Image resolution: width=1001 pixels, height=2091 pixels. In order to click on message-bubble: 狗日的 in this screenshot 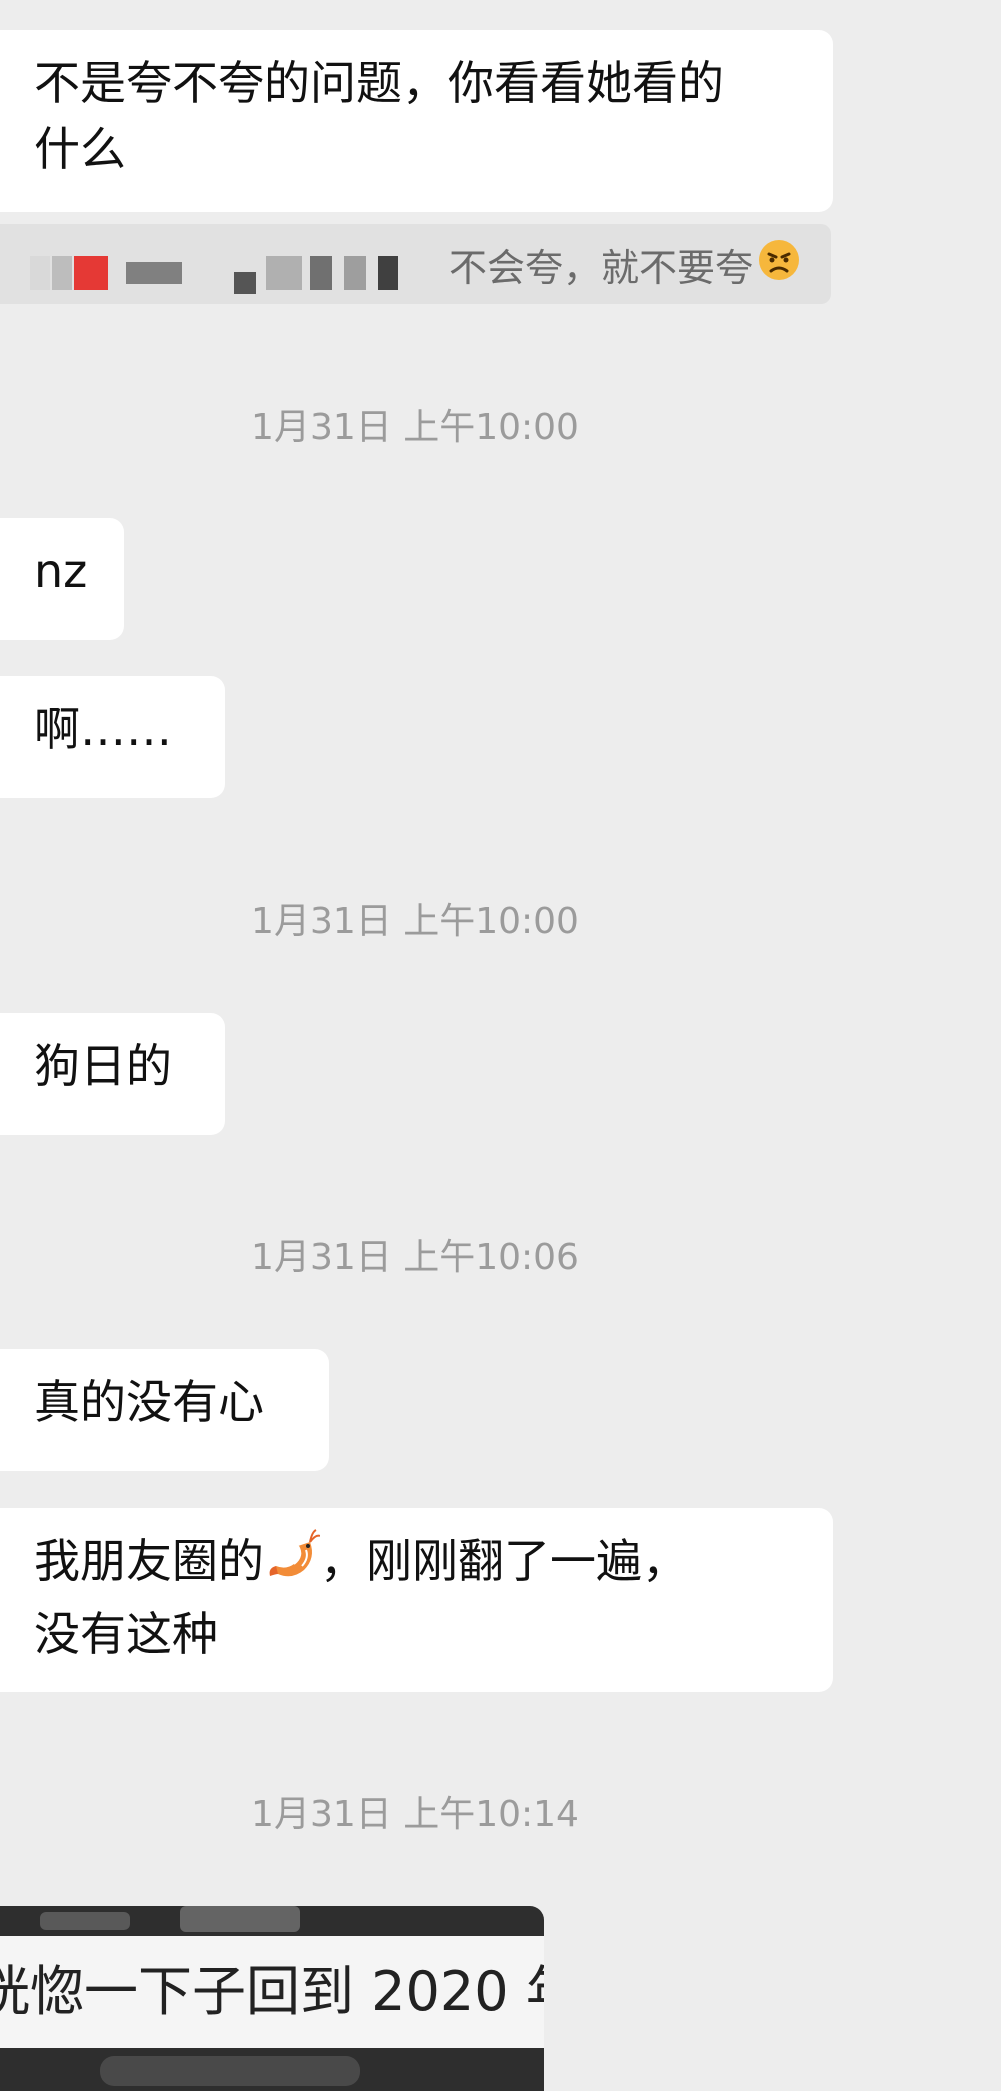, I will do `click(112, 1074)`.